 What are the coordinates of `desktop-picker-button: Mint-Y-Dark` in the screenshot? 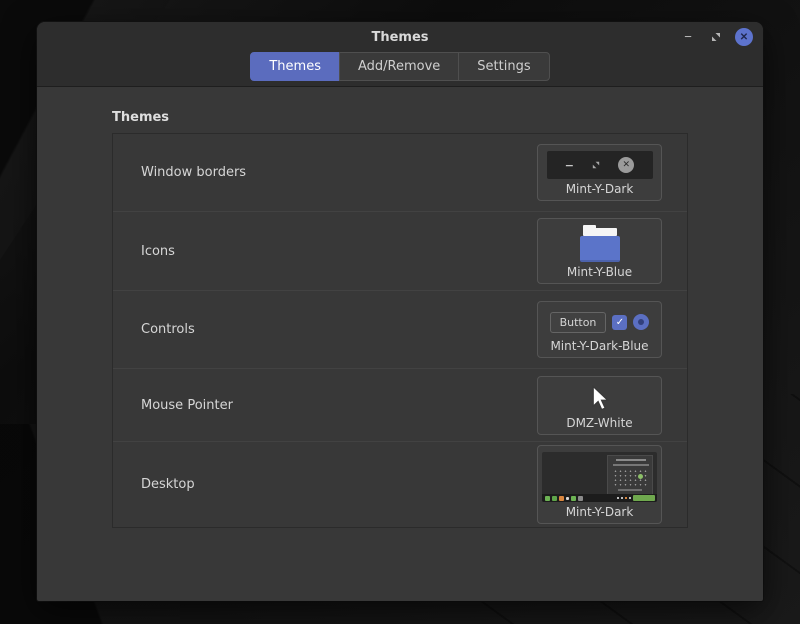 It's located at (599, 484).